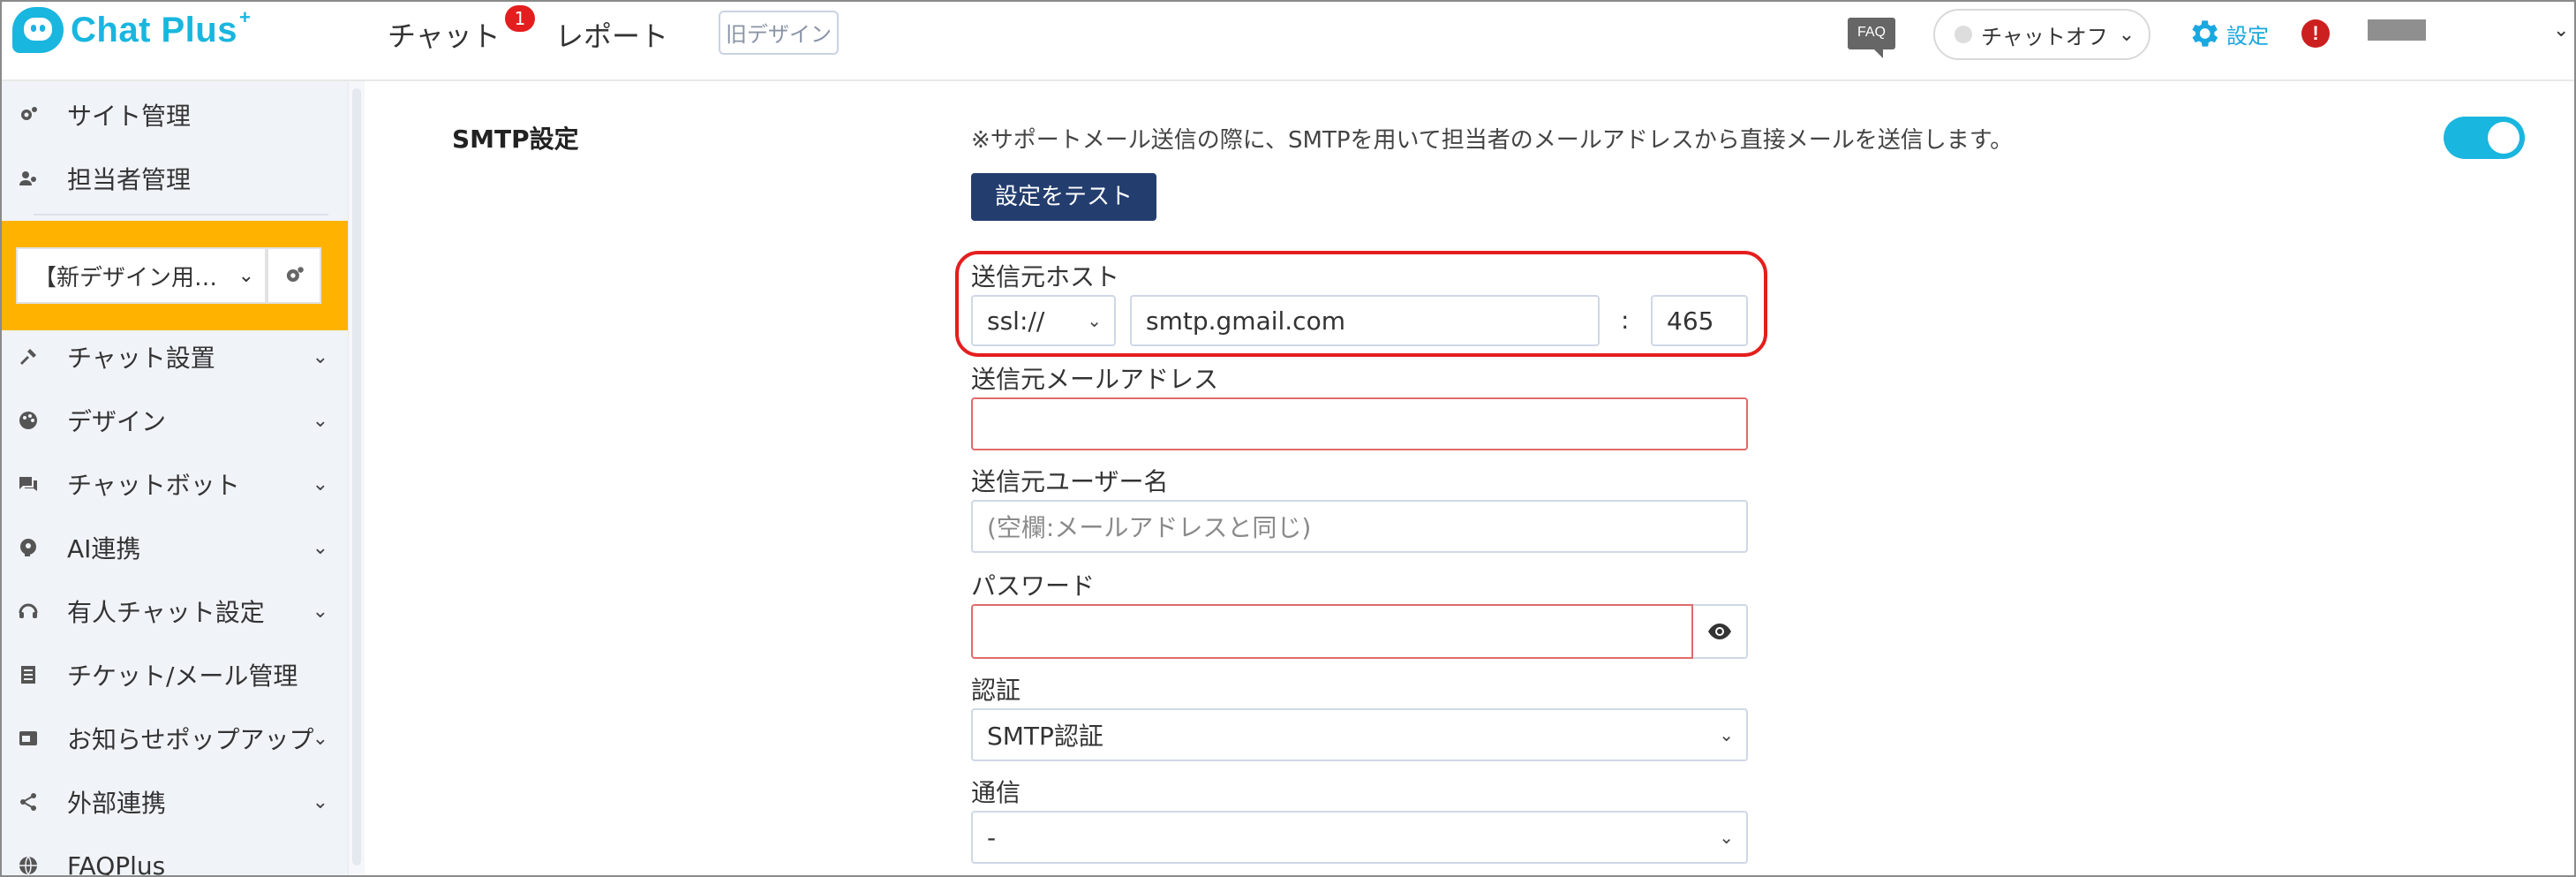 The width and height of the screenshot is (2576, 877). Describe the element at coordinates (29, 484) in the screenshot. I see `chat-bubbles-icon` at that location.